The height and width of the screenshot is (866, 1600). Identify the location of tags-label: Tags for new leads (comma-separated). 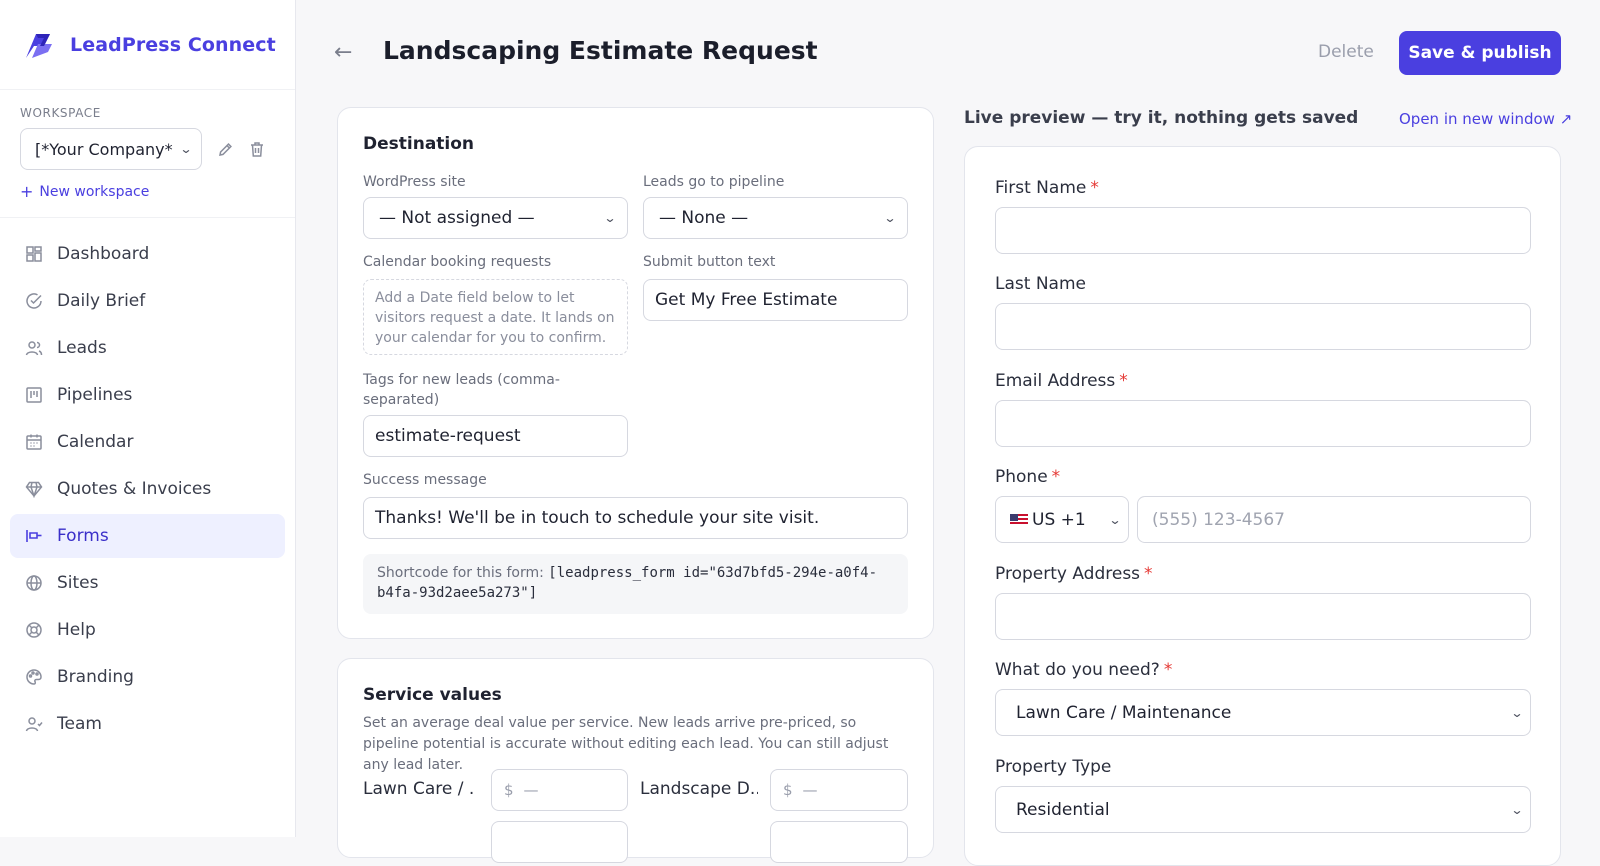
(461, 390).